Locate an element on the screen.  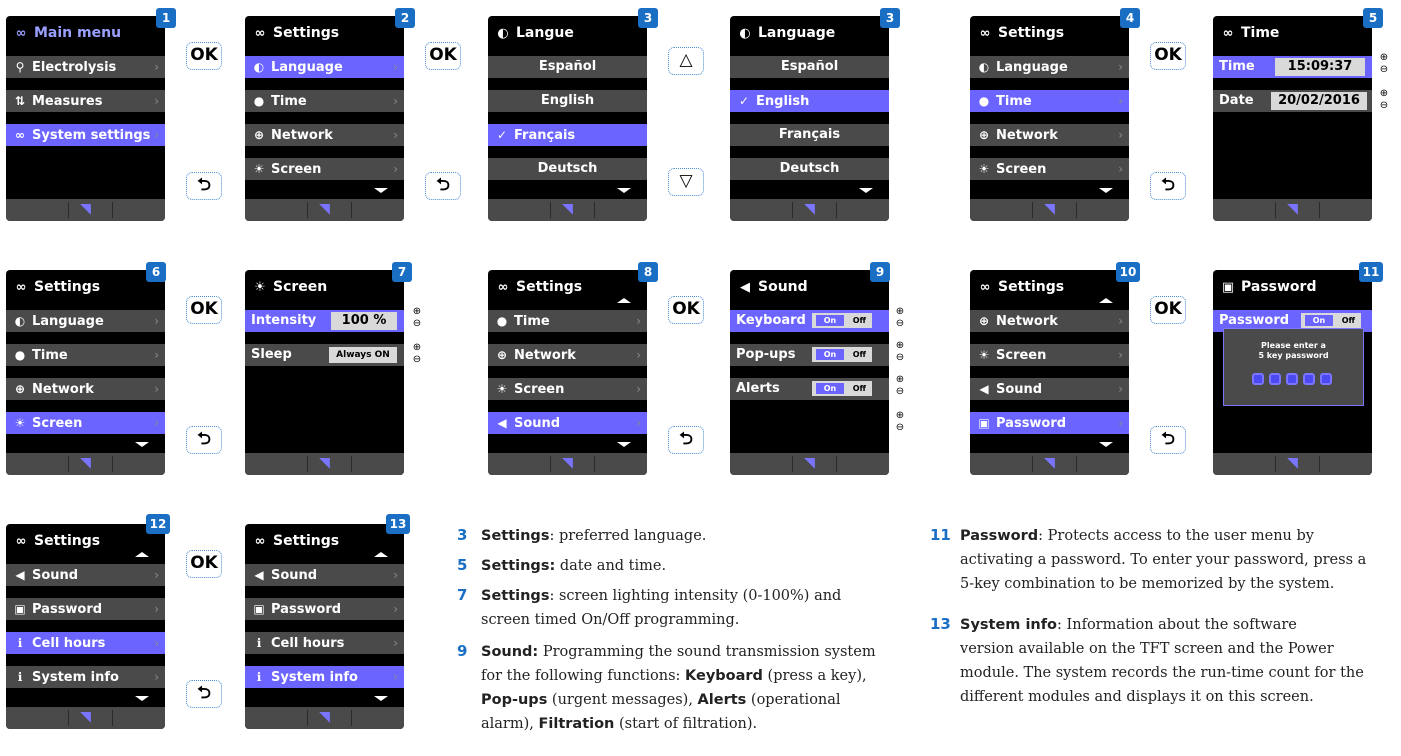
password-toggle: On Off is located at coordinates (1331, 320).